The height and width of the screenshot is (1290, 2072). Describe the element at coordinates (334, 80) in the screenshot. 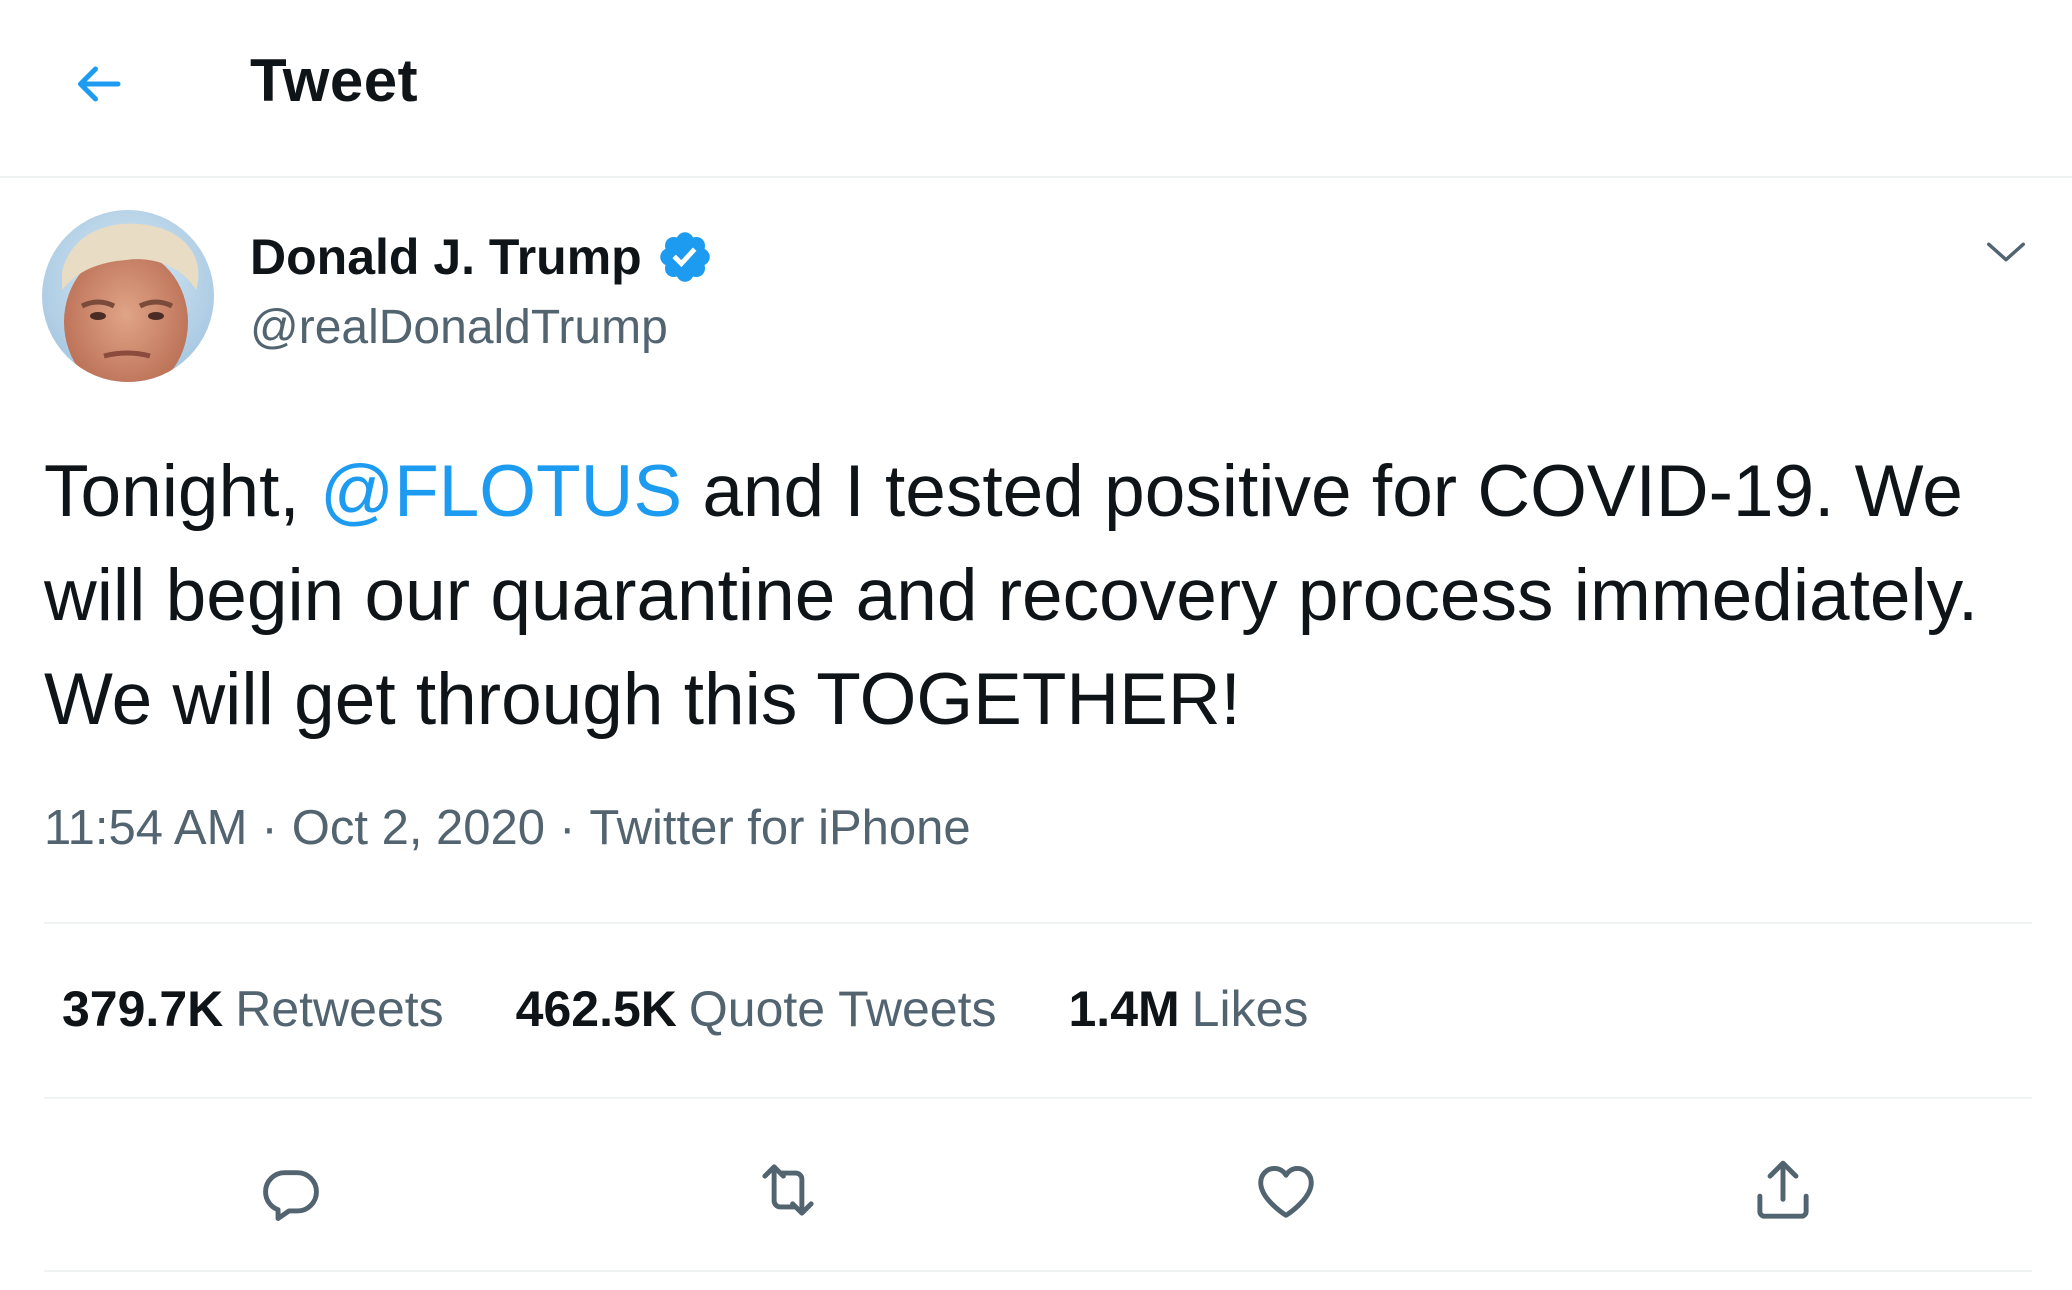

I see `page-title: Tweet` at that location.